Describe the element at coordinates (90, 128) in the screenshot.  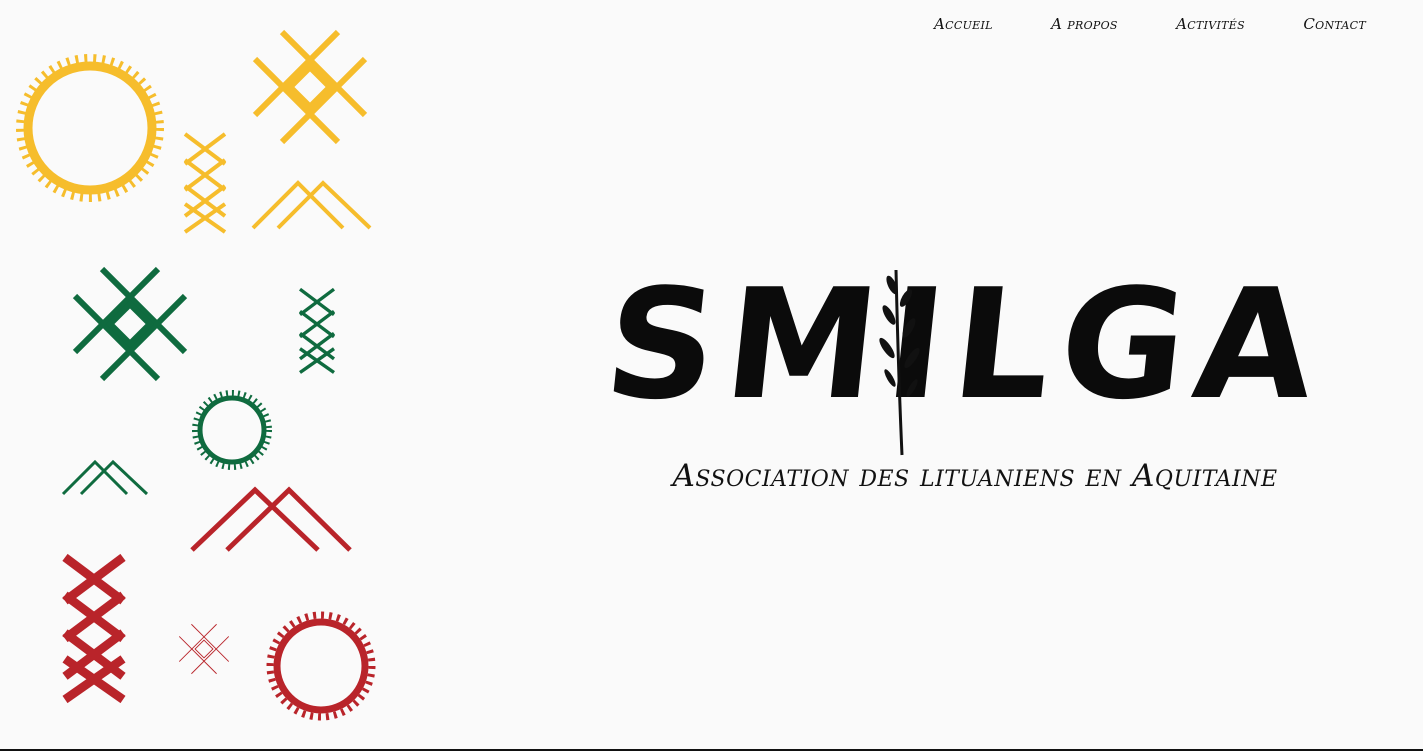
I see `yellow-sun-icon` at that location.